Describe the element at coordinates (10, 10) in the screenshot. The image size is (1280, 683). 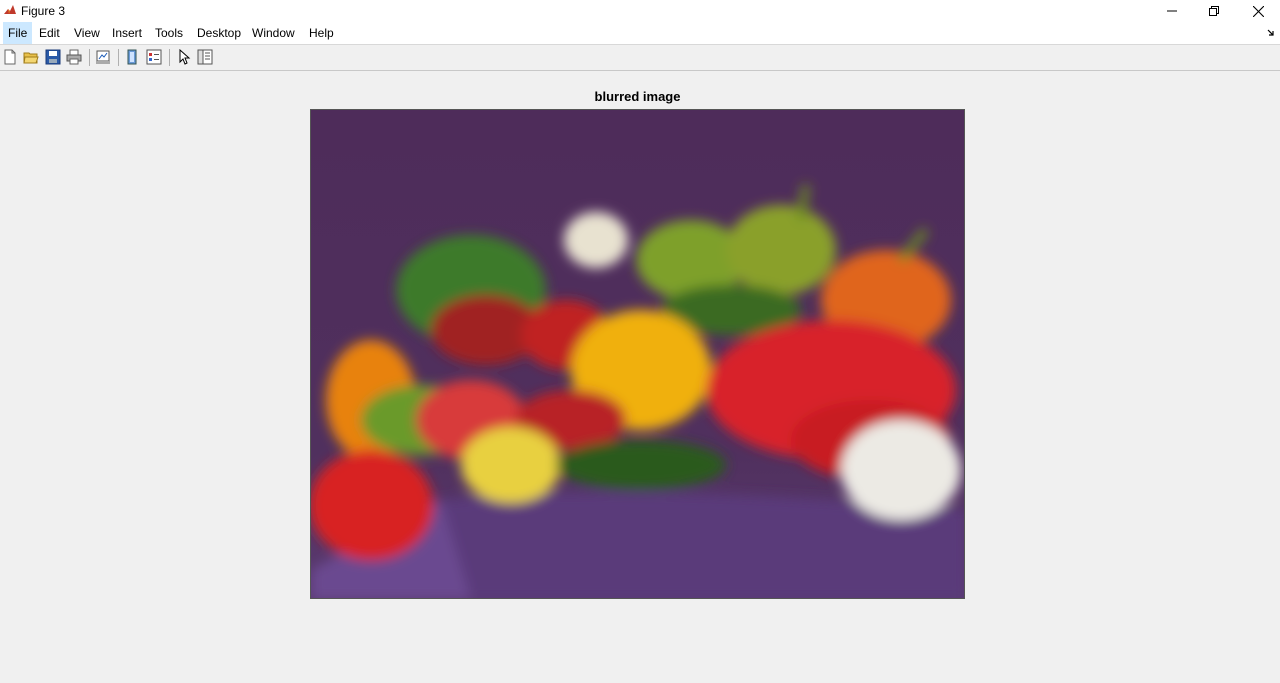
I see `matlab-logo-icon` at that location.